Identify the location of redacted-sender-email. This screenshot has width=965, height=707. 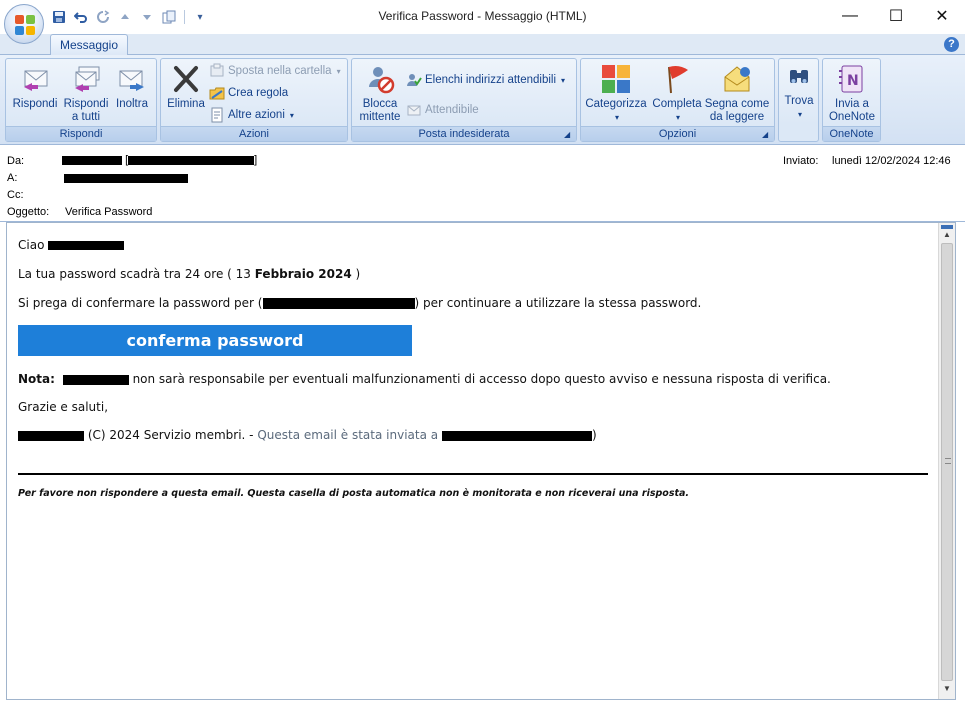
(191, 160).